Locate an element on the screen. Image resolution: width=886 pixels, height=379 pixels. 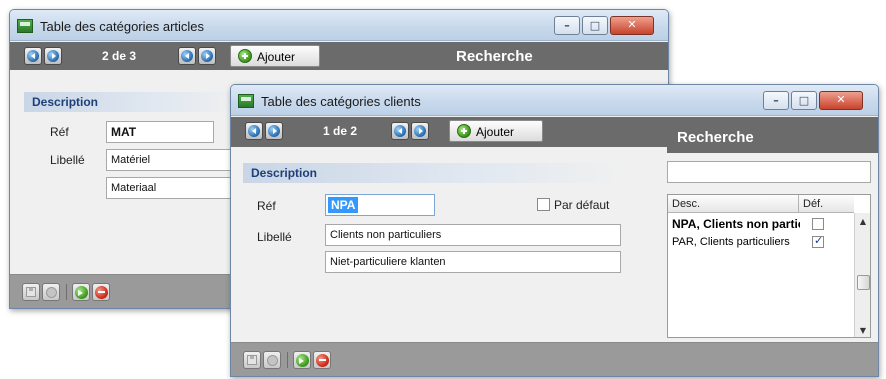
column-header-desc: Desc. is located at coordinates (733, 204).